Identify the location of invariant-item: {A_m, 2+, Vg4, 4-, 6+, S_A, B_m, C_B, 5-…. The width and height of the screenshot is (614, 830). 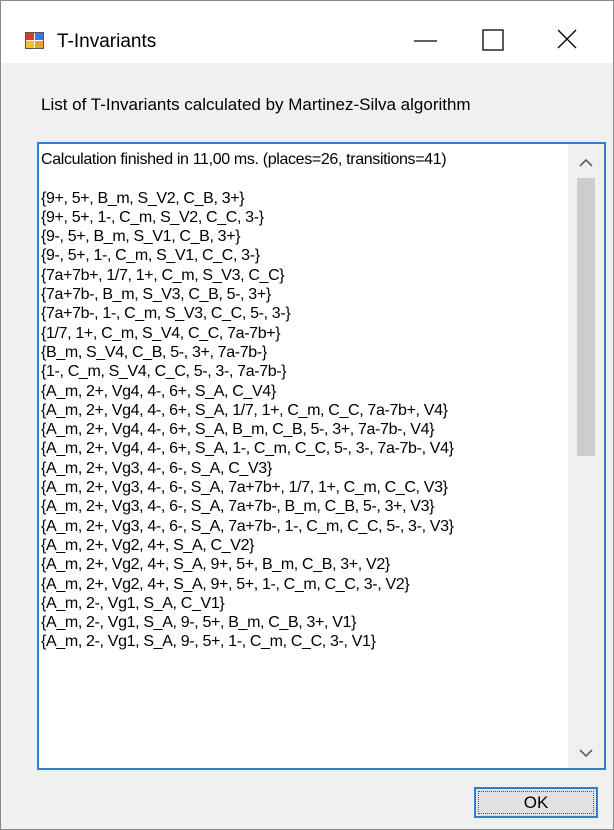
(238, 430).